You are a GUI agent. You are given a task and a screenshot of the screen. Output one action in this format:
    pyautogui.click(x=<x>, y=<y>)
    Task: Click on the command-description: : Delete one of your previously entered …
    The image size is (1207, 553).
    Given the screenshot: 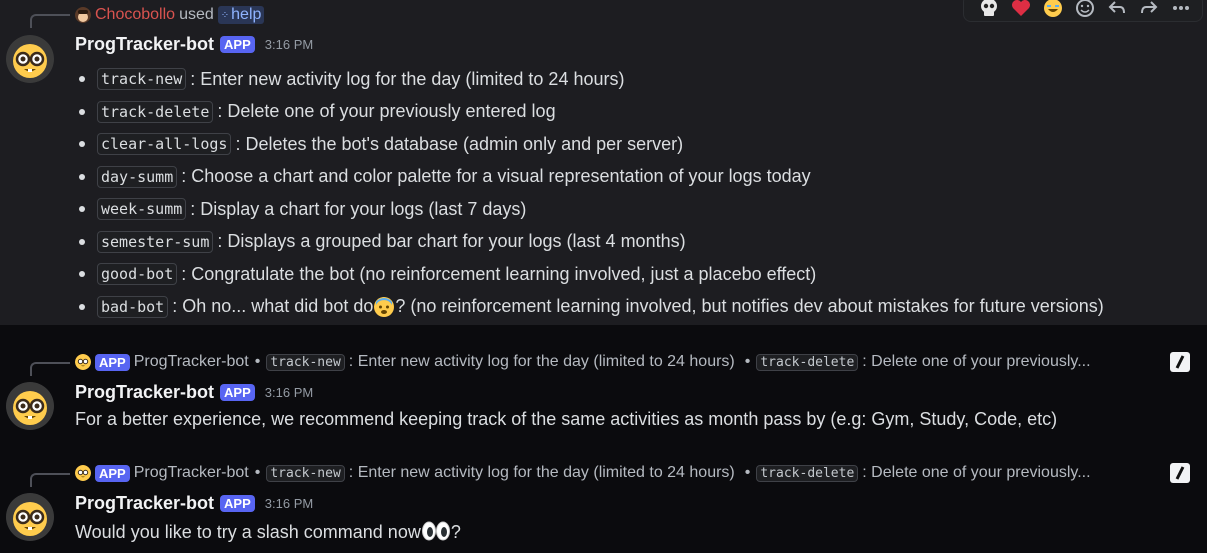 What is the action you would take?
    pyautogui.click(x=386, y=111)
    